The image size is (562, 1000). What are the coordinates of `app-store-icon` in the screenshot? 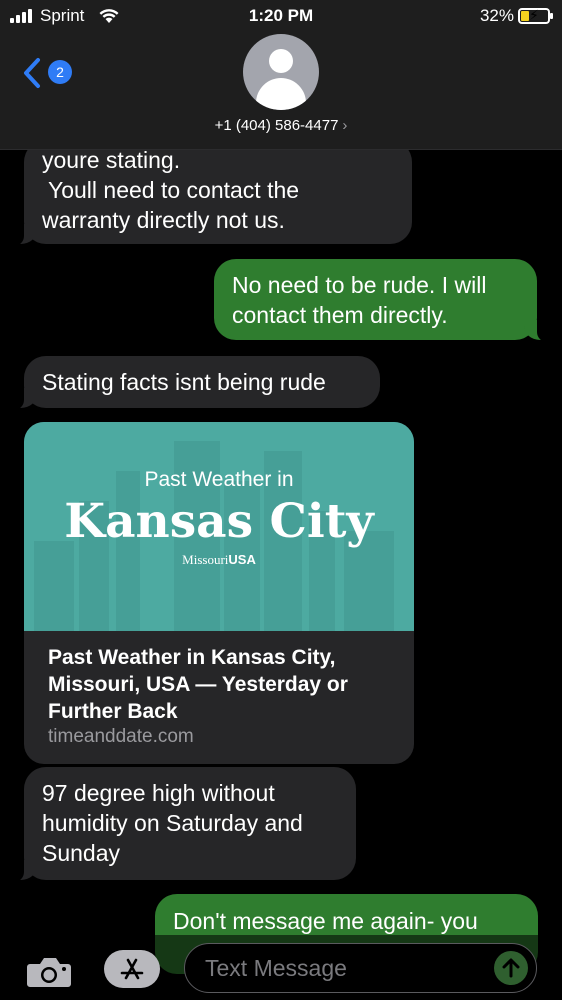 It's located at (132, 969).